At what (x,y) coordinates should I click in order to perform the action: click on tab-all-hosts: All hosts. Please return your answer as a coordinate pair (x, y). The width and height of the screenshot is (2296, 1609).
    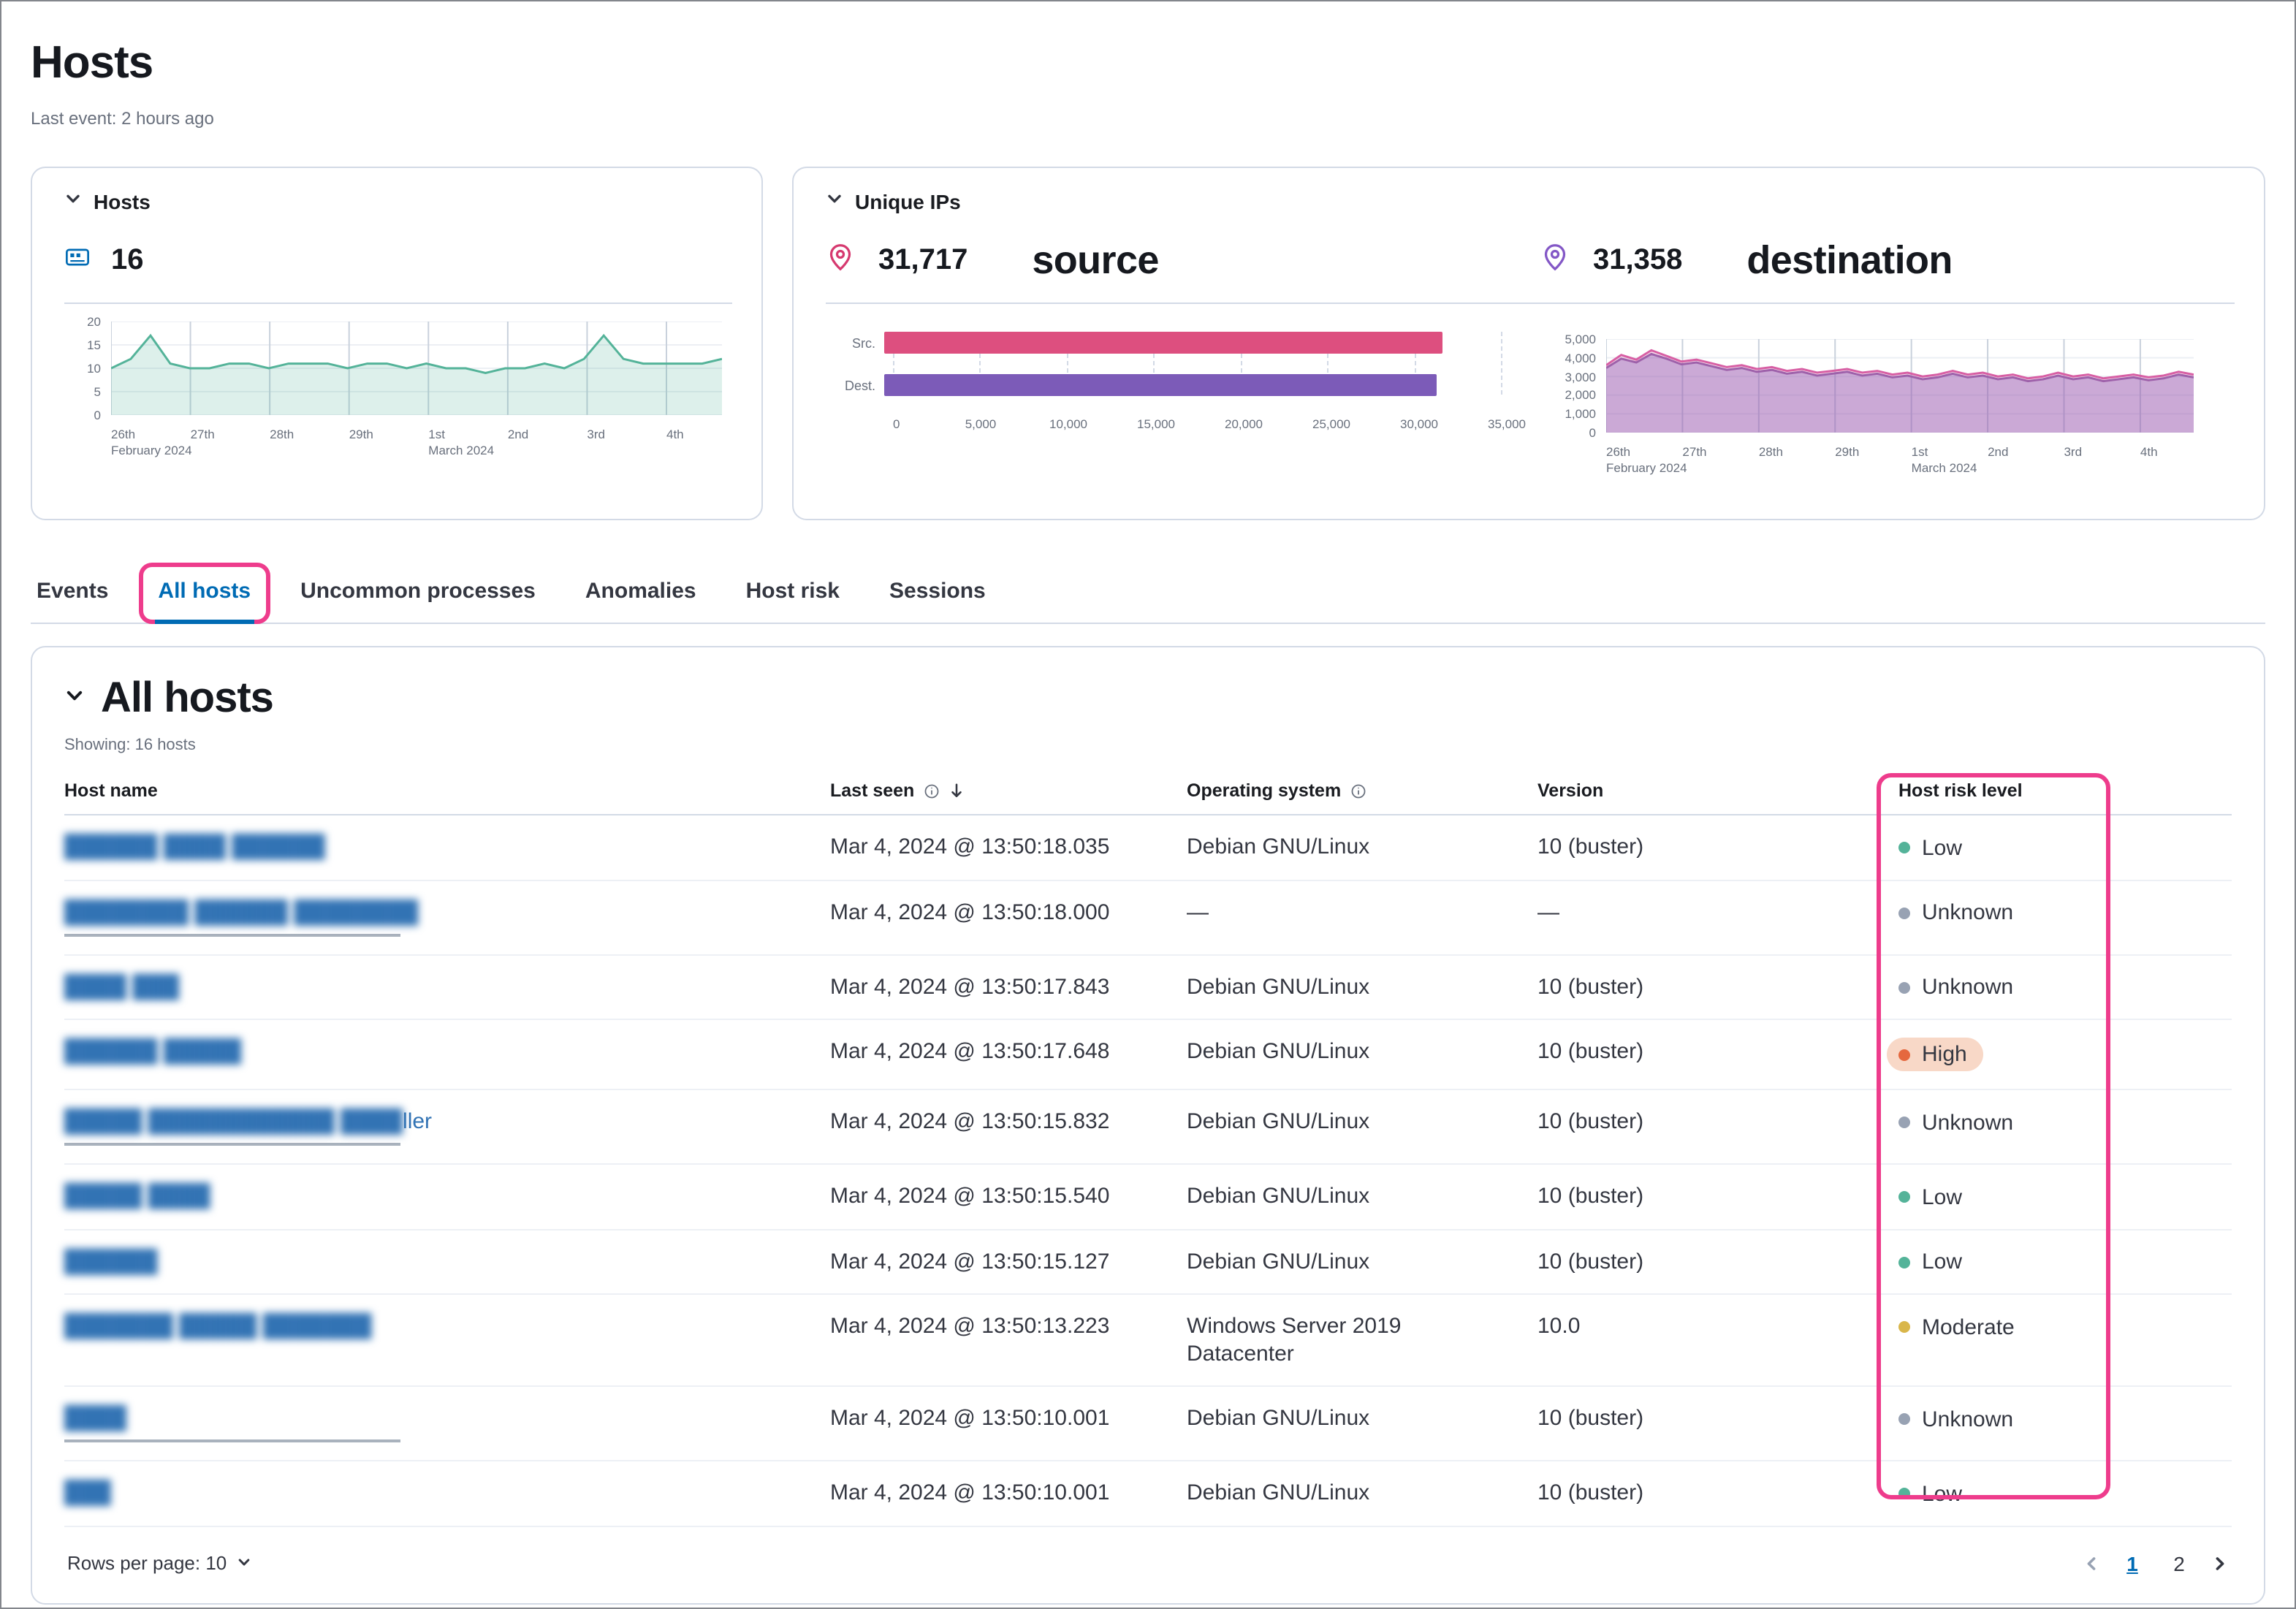
    Looking at the image, I should click on (204, 593).